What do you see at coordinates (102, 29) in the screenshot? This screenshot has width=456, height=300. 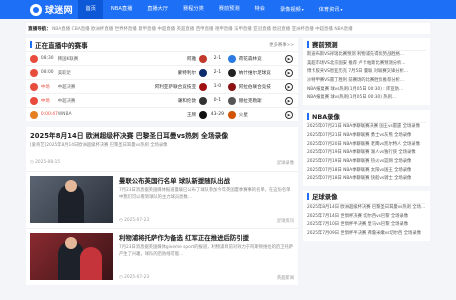 I see `live-nav-link: 欧洲杯直播` at bounding box center [102, 29].